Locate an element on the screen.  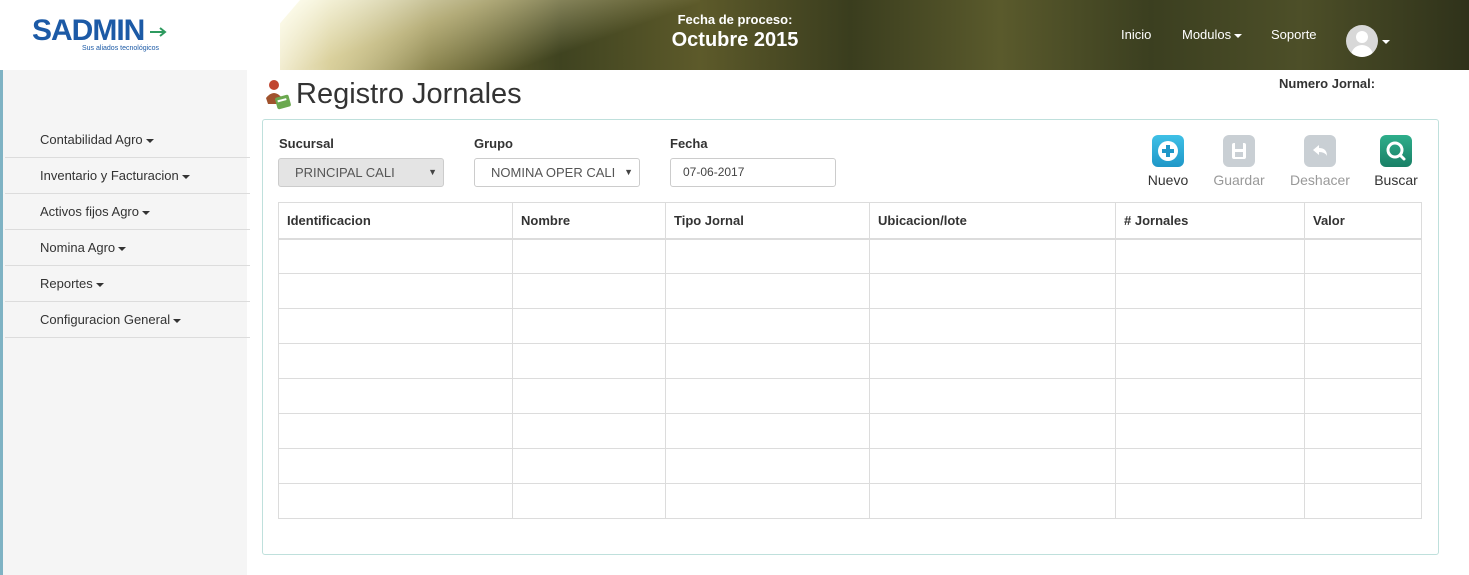
buscar-button: Buscar is located at coordinates (1396, 161).